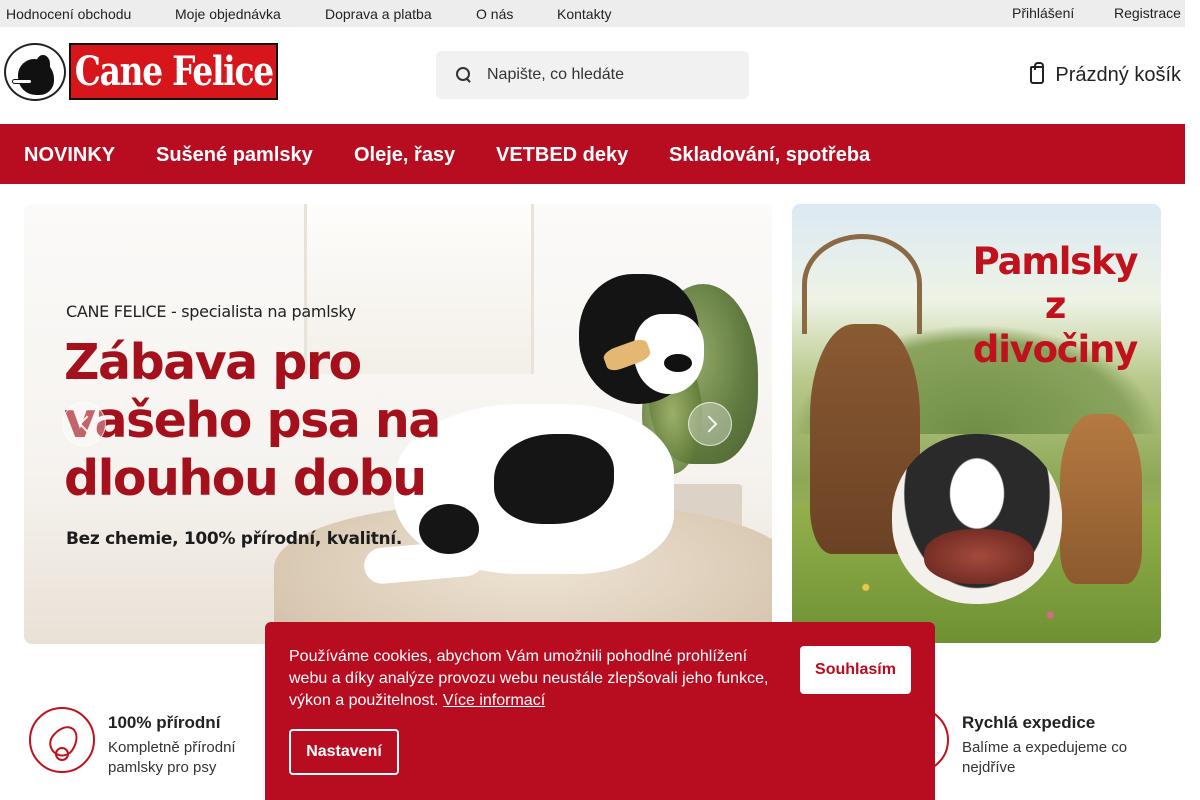 The height and width of the screenshot is (800, 1200). I want to click on top-link-about: O nás, so click(494, 14).